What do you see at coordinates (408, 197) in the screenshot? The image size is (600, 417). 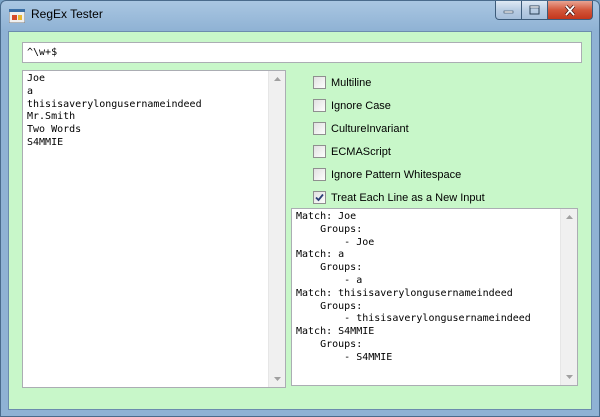 I see `option-label: Treat Each Line as a New Input` at bounding box center [408, 197].